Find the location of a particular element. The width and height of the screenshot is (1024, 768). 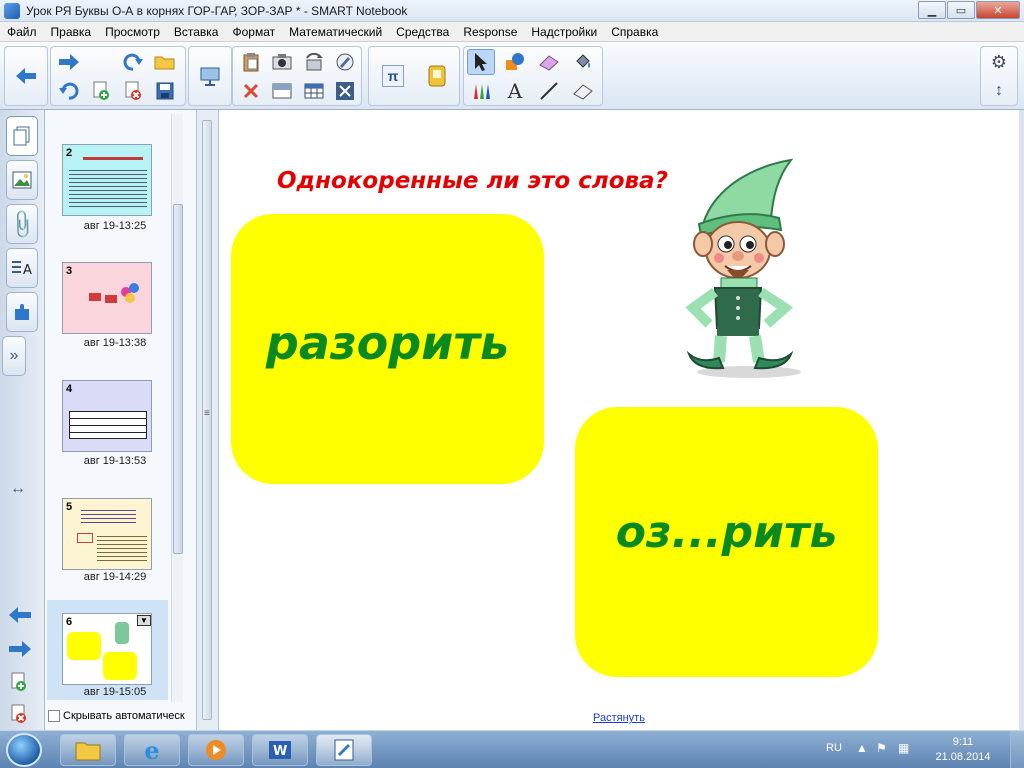

page-sorter-tab is located at coordinates (22, 136).